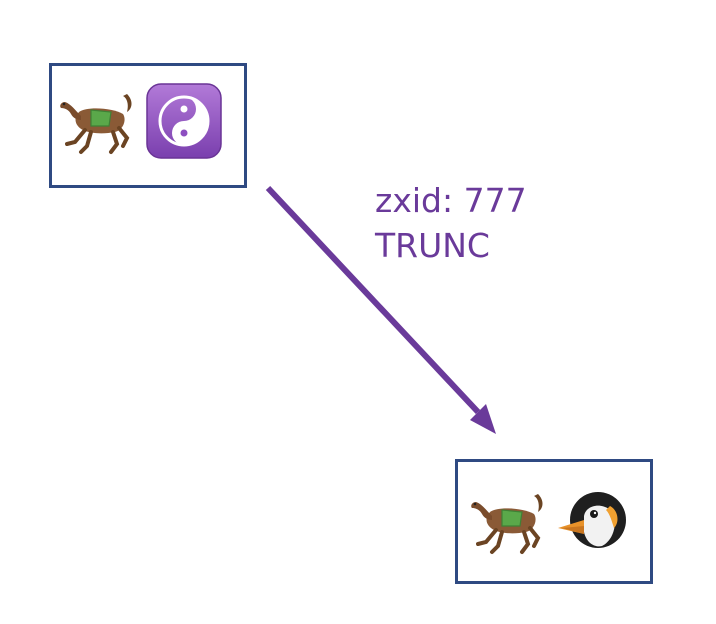  Describe the element at coordinates (507, 524) in the screenshot. I see `horse-racing-icon` at that location.